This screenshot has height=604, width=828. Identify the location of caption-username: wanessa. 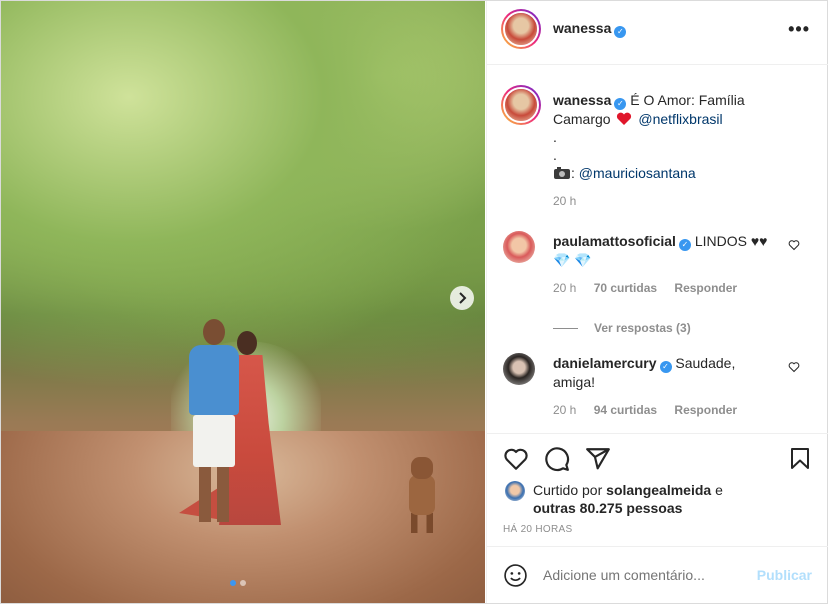
(582, 100).